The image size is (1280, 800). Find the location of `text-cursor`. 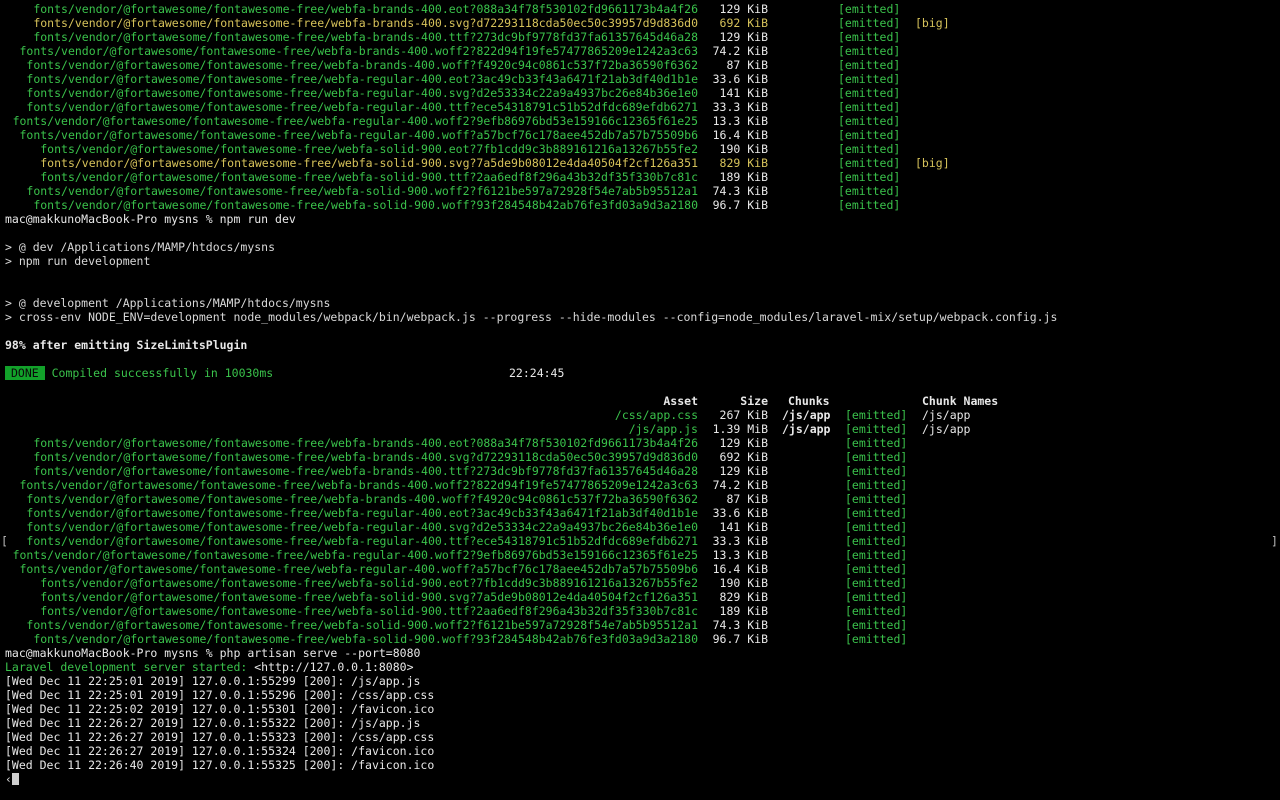

text-cursor is located at coordinates (15, 779).